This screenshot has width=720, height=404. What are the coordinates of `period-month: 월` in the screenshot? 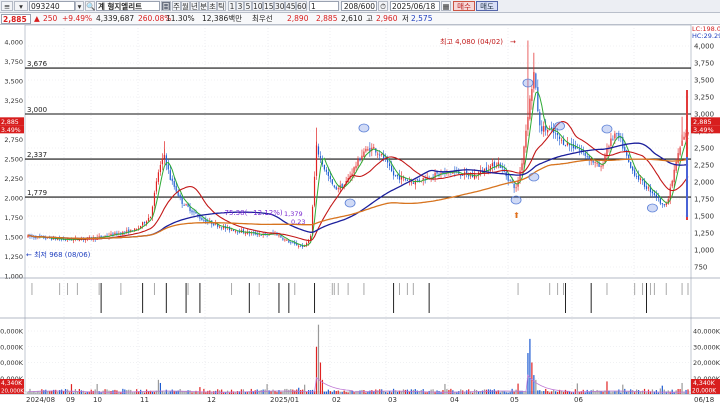 It's located at (185, 6).